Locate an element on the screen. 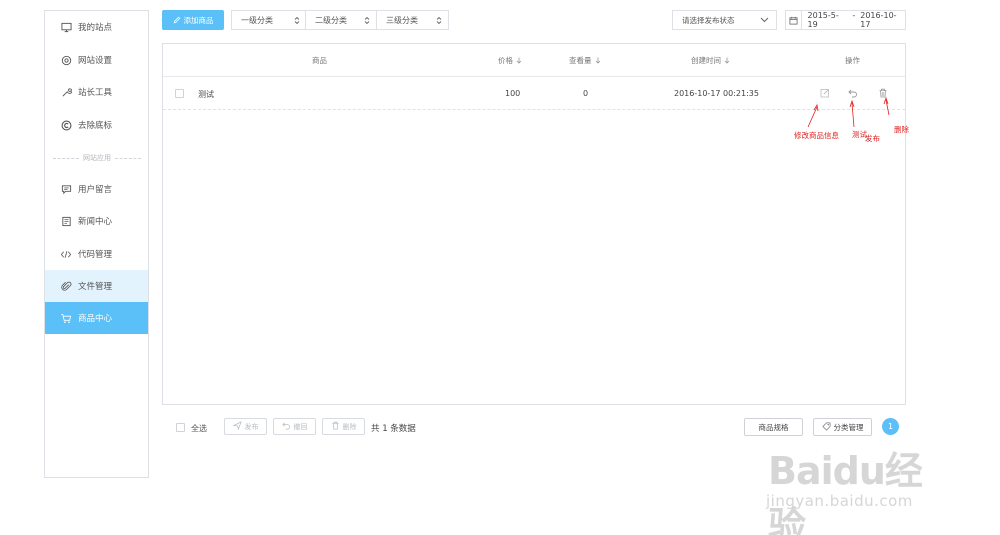 This screenshot has width=1000, height=535. annotation-delete: 删除 is located at coordinates (901, 129).